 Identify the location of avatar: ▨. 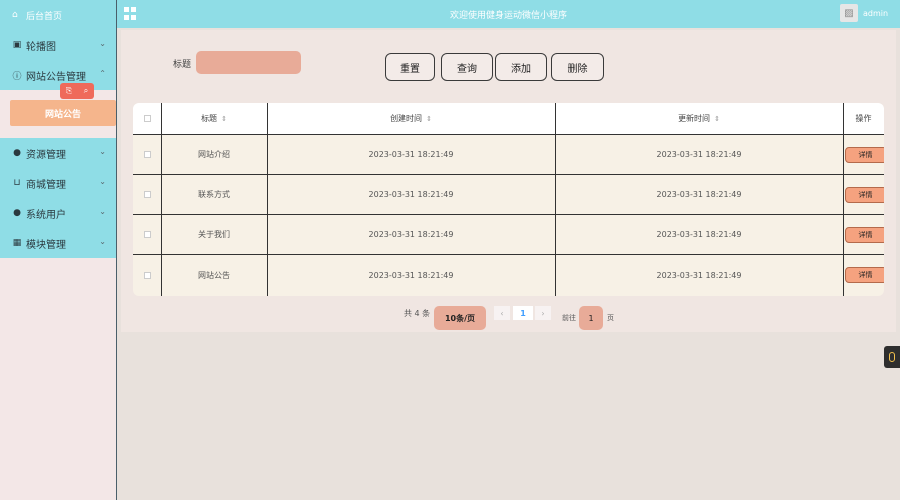
(849, 13).